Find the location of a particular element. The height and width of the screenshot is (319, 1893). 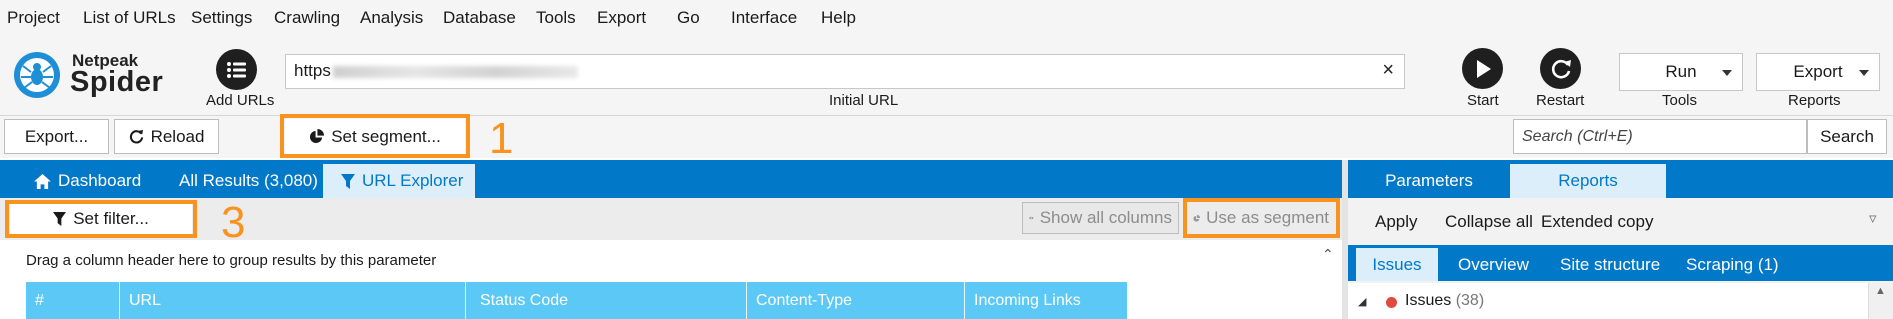

run-value: Run is located at coordinates (1681, 71).